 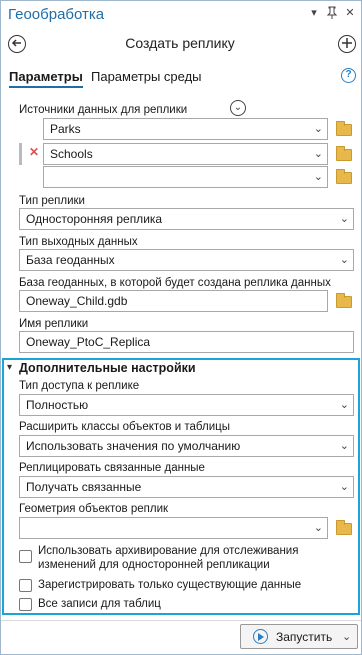 What do you see at coordinates (260, 636) in the screenshot?
I see `run-icon` at bounding box center [260, 636].